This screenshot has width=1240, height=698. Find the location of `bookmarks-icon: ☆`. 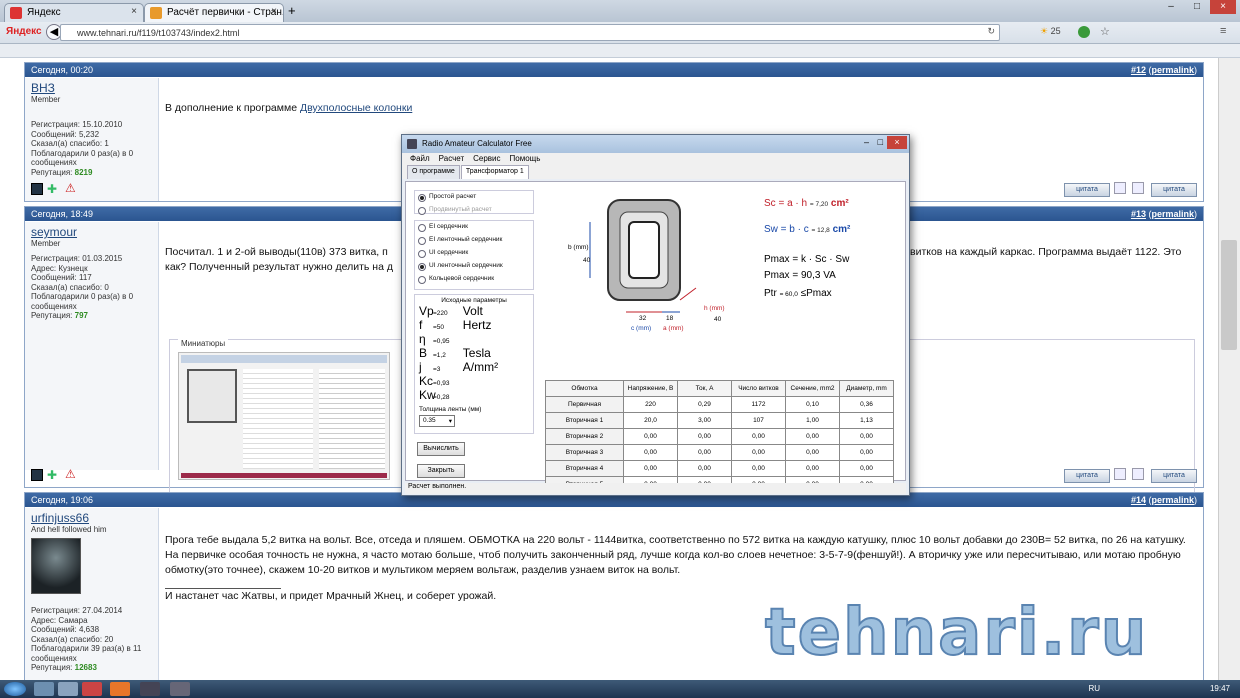

bookmarks-icon: ☆ is located at coordinates (1105, 31).